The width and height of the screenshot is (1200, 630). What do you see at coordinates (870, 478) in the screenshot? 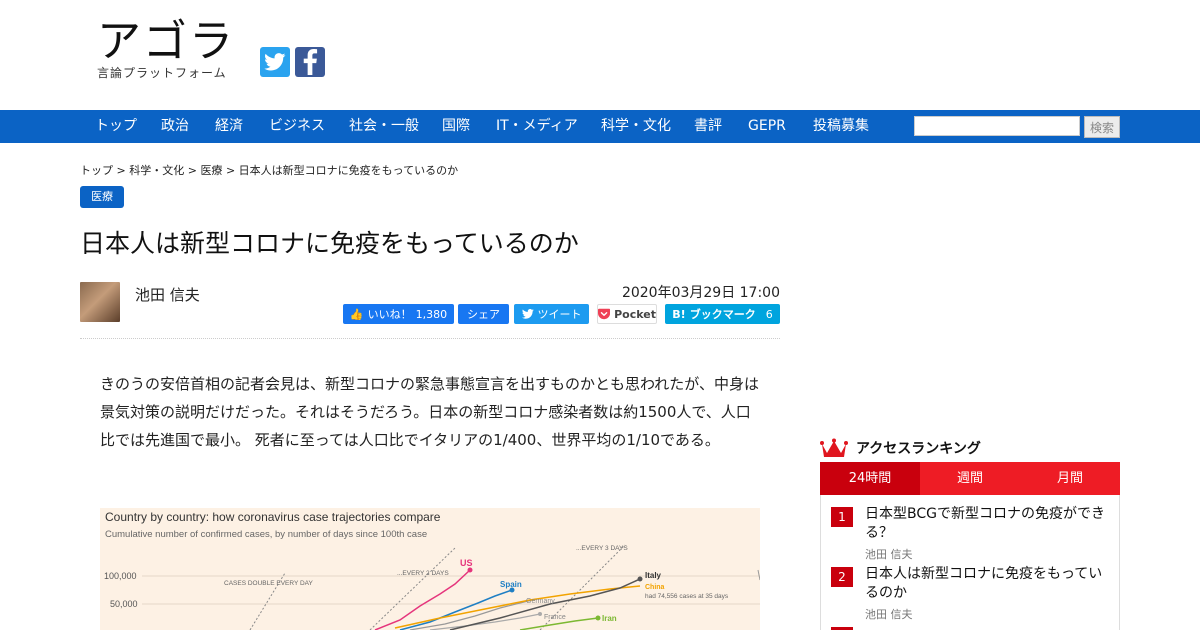
I see `tab-24h: 24時間` at bounding box center [870, 478].